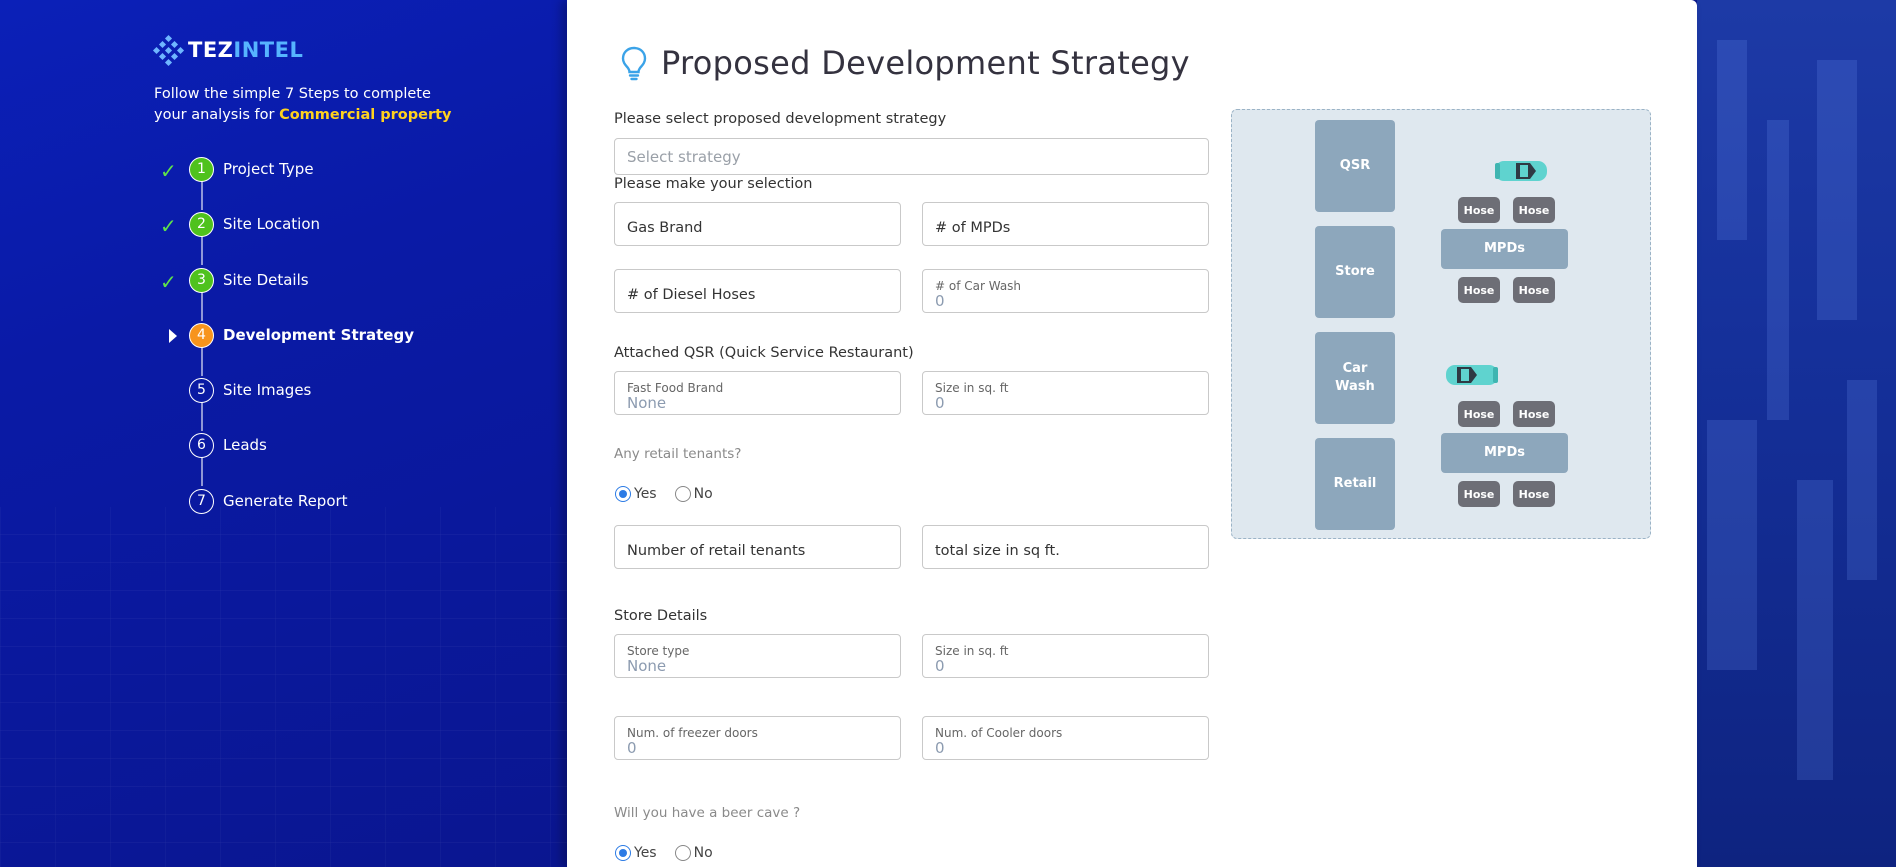 This screenshot has width=1896, height=867. What do you see at coordinates (365, 115) in the screenshot?
I see `property-type-highlight: Commercial property` at bounding box center [365, 115].